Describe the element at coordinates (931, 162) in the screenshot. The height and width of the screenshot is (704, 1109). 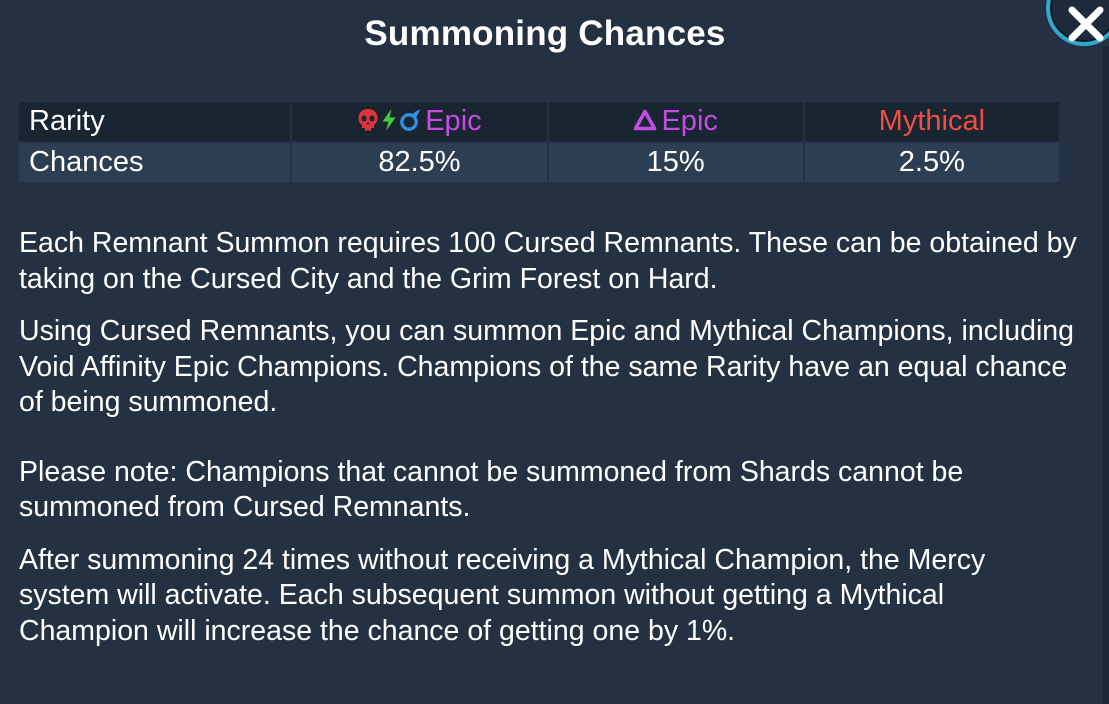
I see `mythical-chance: 2.5%` at that location.